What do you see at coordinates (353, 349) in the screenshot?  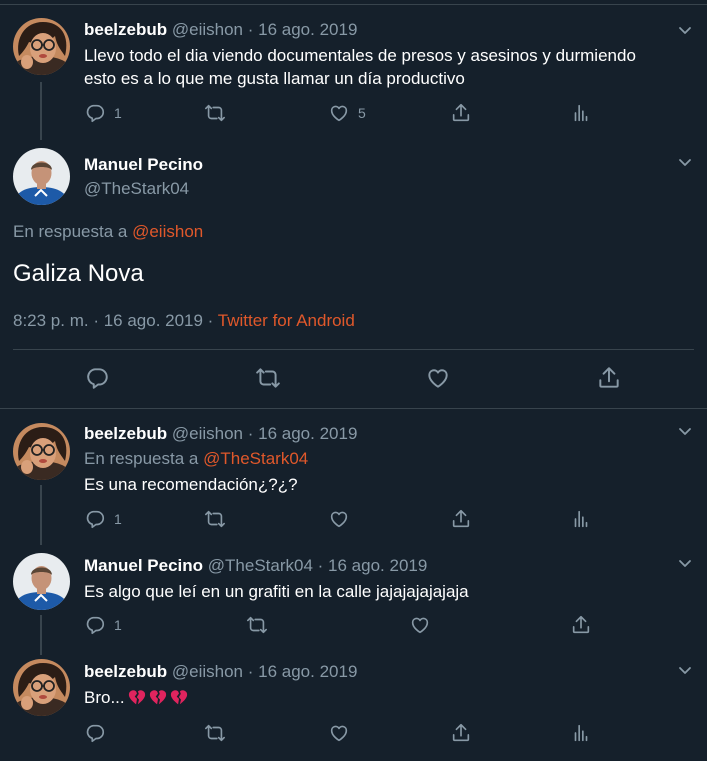 I see `divider` at bounding box center [353, 349].